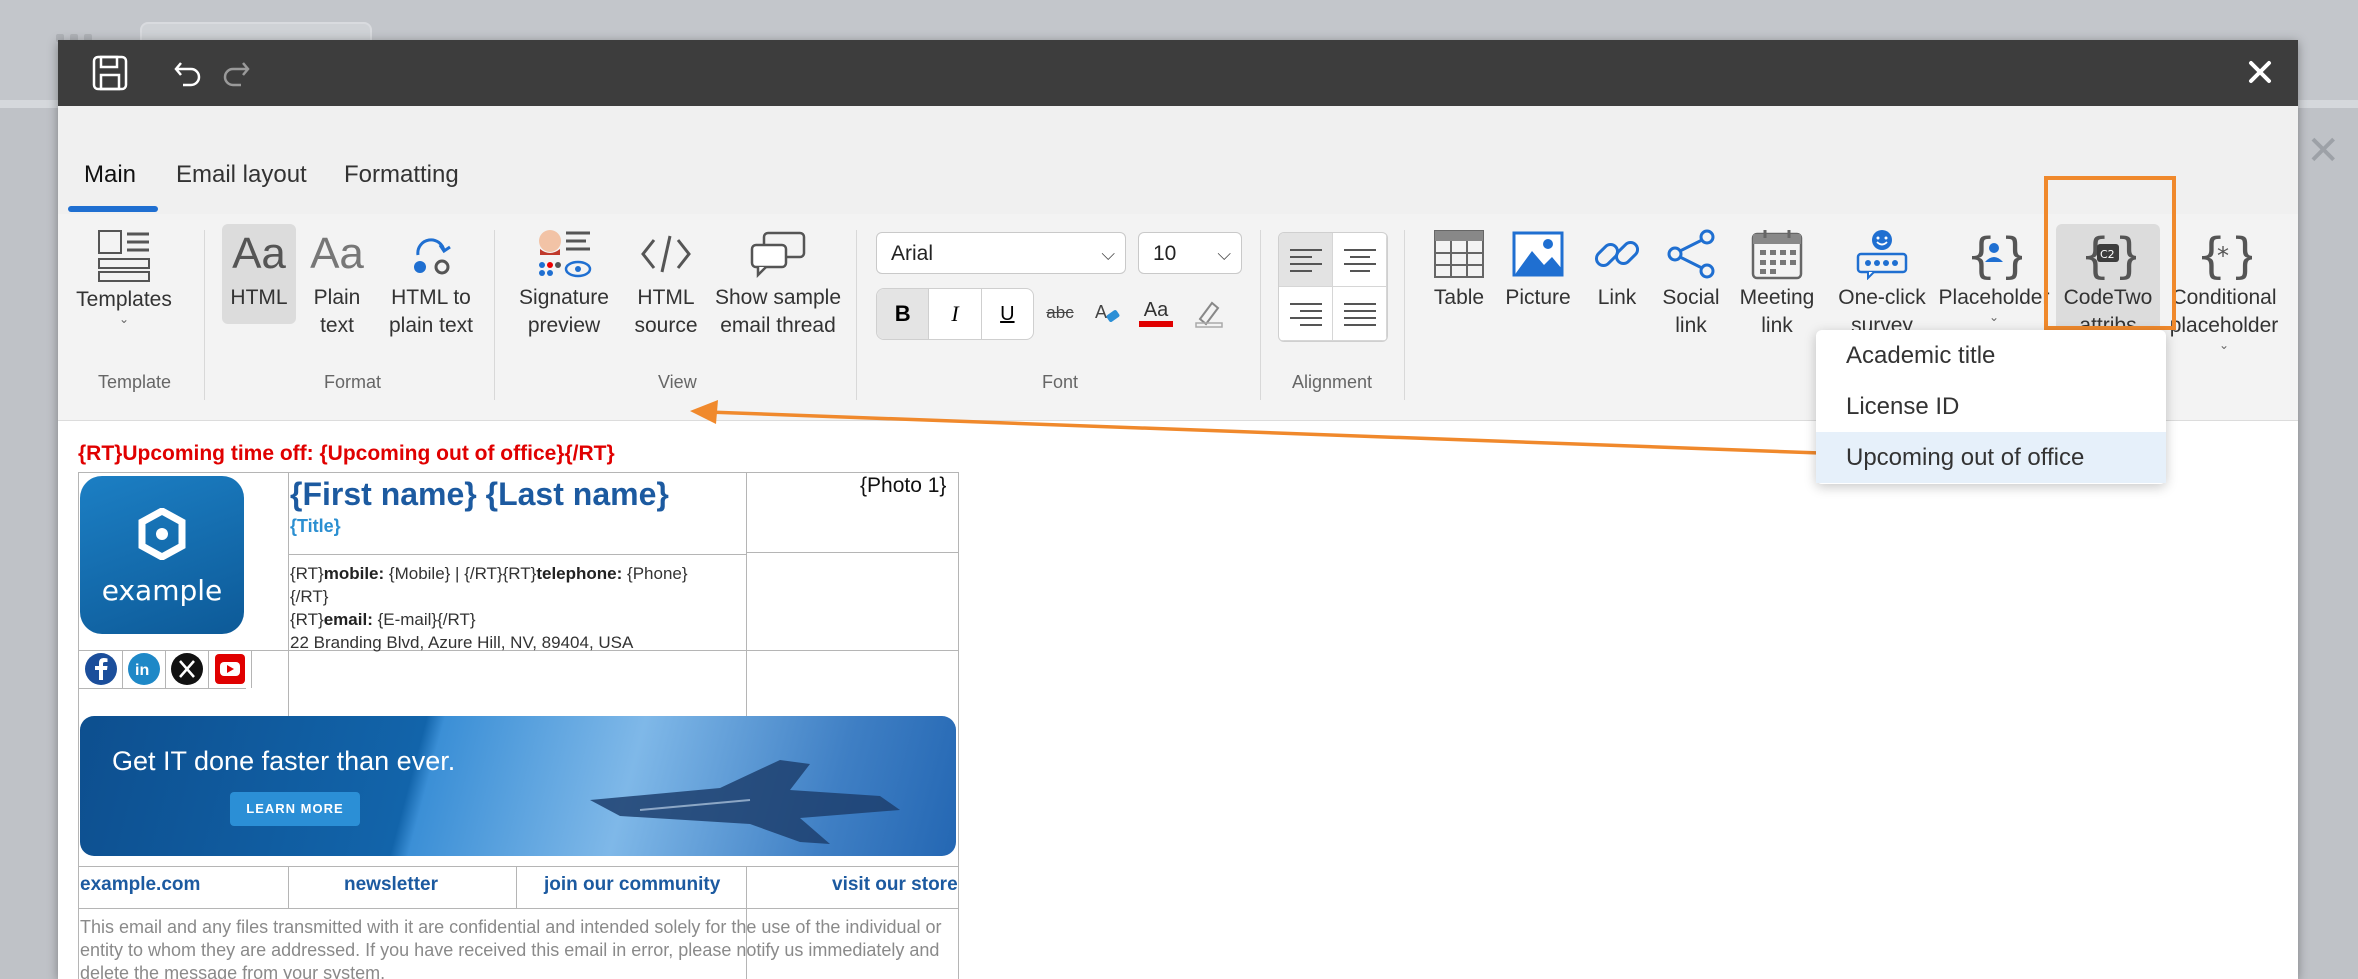 This screenshot has height=979, width=2358. Describe the element at coordinates (655, 573) in the screenshot. I see `telephone-value: {Phone}` at that location.